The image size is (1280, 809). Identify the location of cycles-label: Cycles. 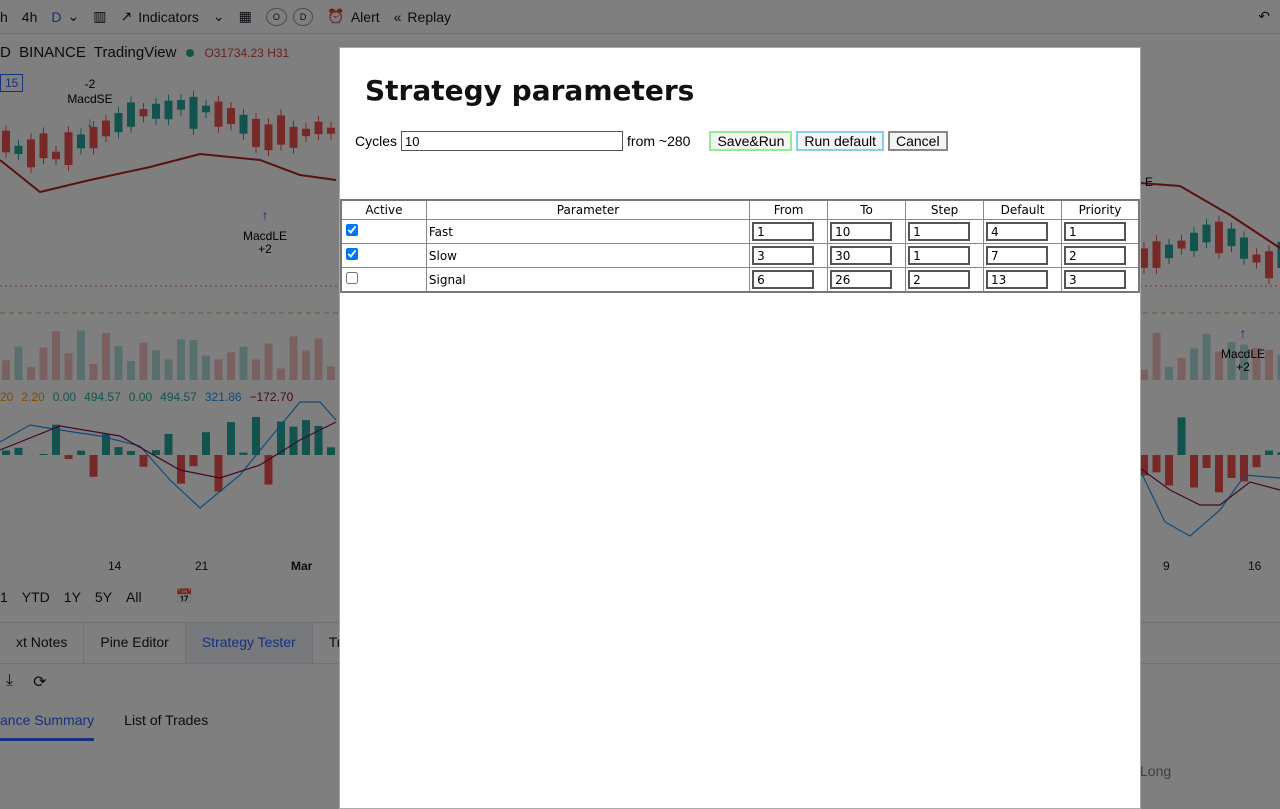
(376, 141).